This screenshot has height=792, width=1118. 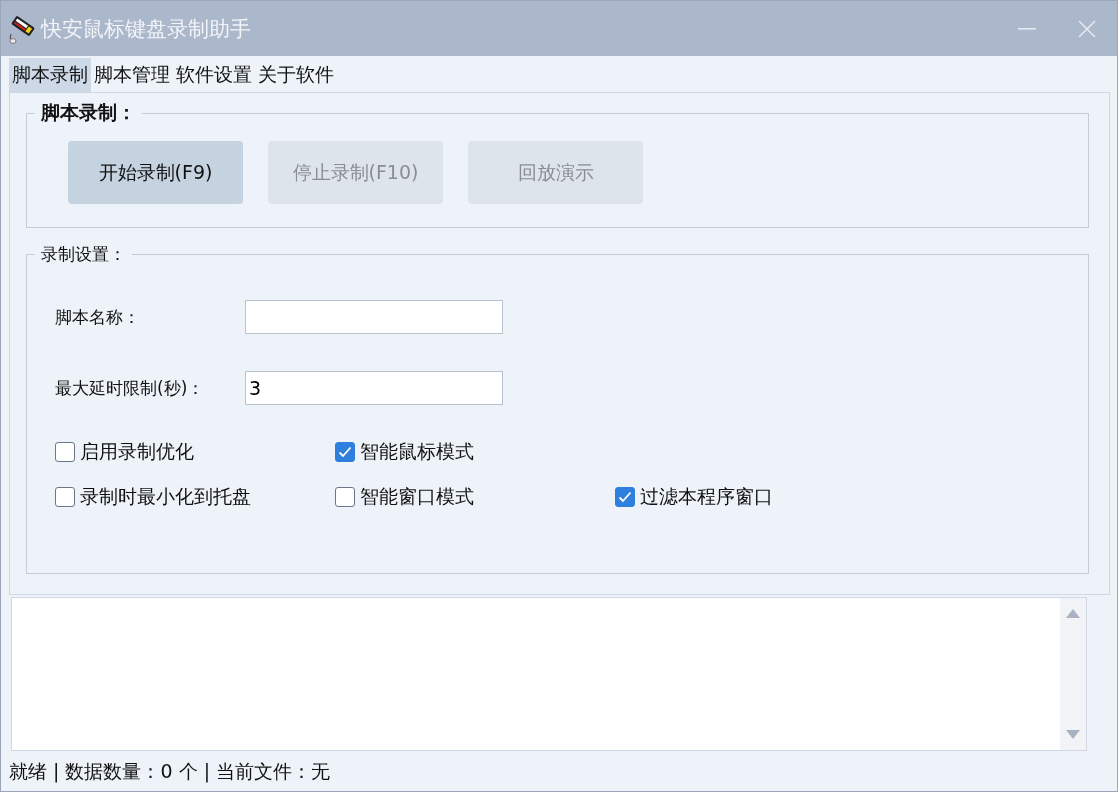 What do you see at coordinates (98, 317) in the screenshot?
I see `field-label: 脚本名称：` at bounding box center [98, 317].